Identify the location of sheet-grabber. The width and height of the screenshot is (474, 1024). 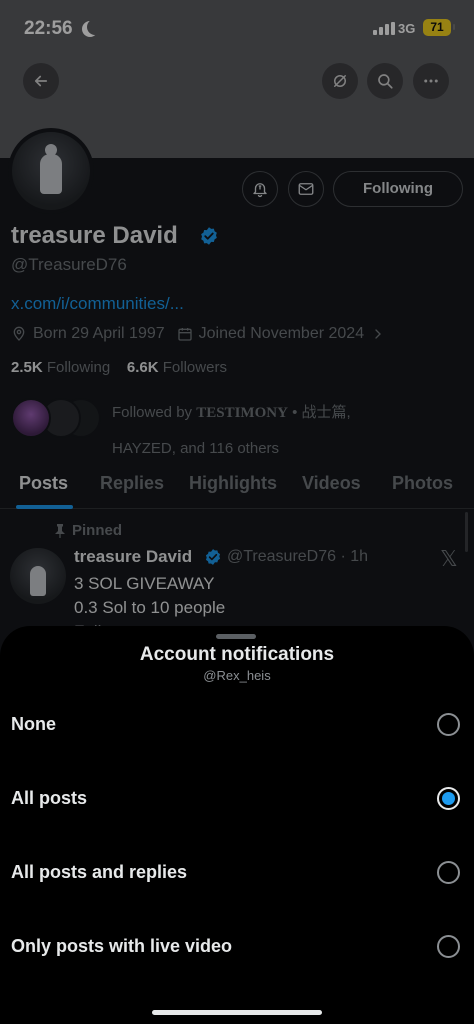
(236, 636).